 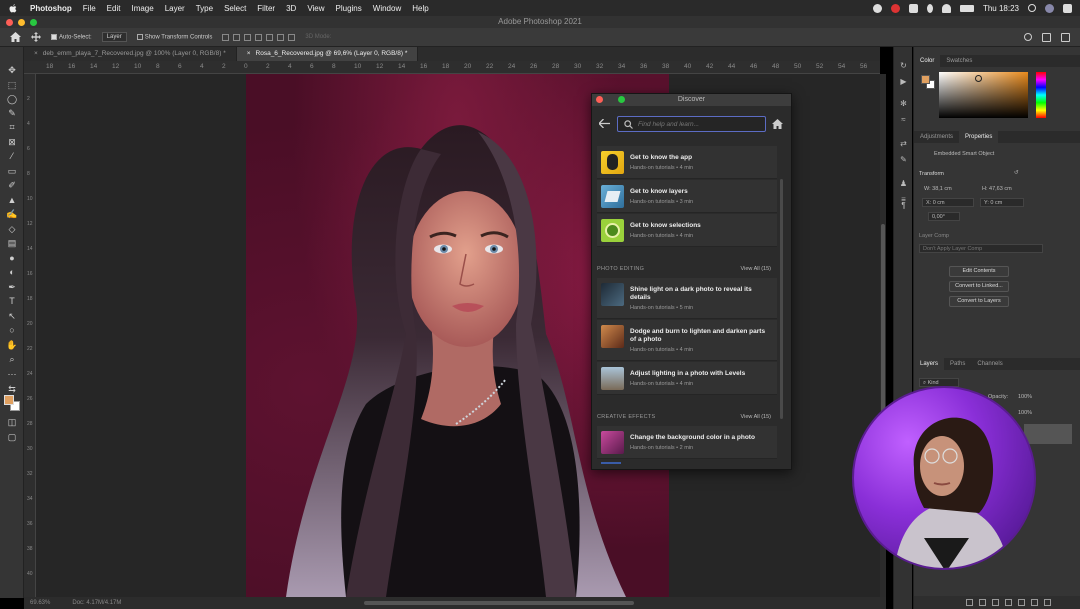 What do you see at coordinates (979, 271) in the screenshot?
I see `edit-contents-button: Edit Contents` at bounding box center [979, 271].